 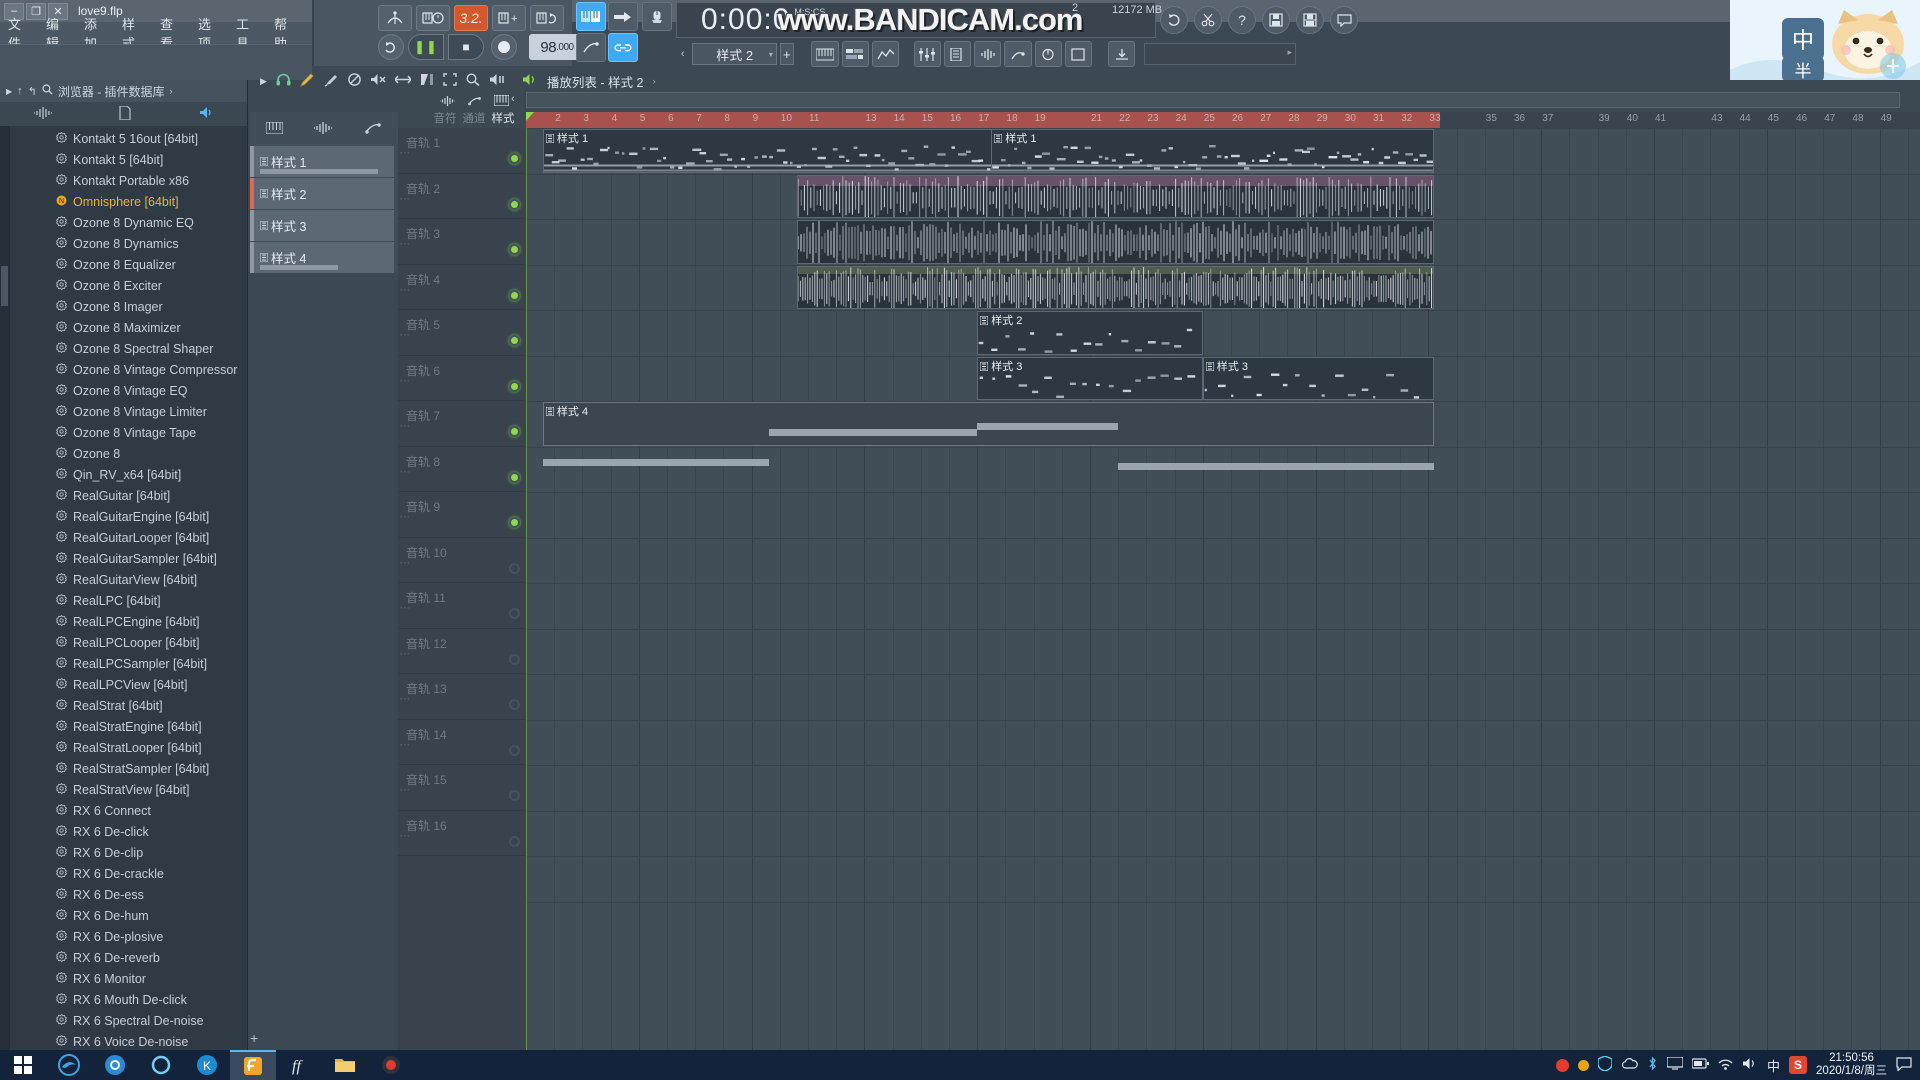 I want to click on event-editor-icon, so click(x=885, y=54).